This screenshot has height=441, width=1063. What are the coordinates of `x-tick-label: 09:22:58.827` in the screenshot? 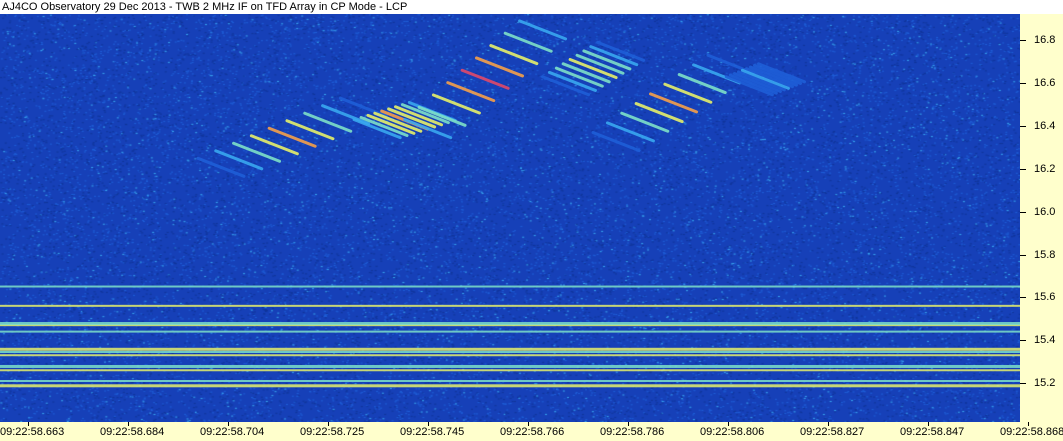 It's located at (832, 432).